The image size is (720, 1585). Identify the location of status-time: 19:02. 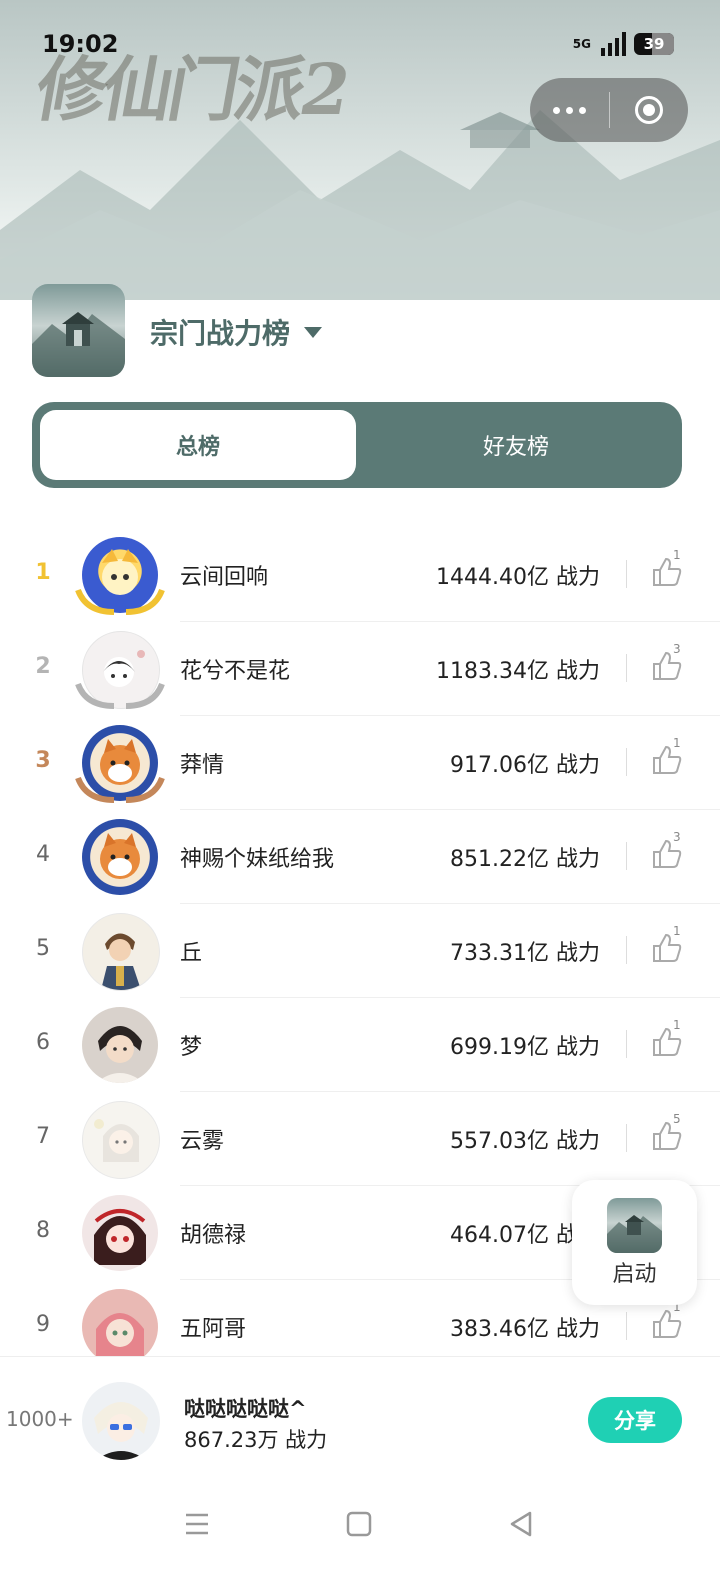
(80, 44).